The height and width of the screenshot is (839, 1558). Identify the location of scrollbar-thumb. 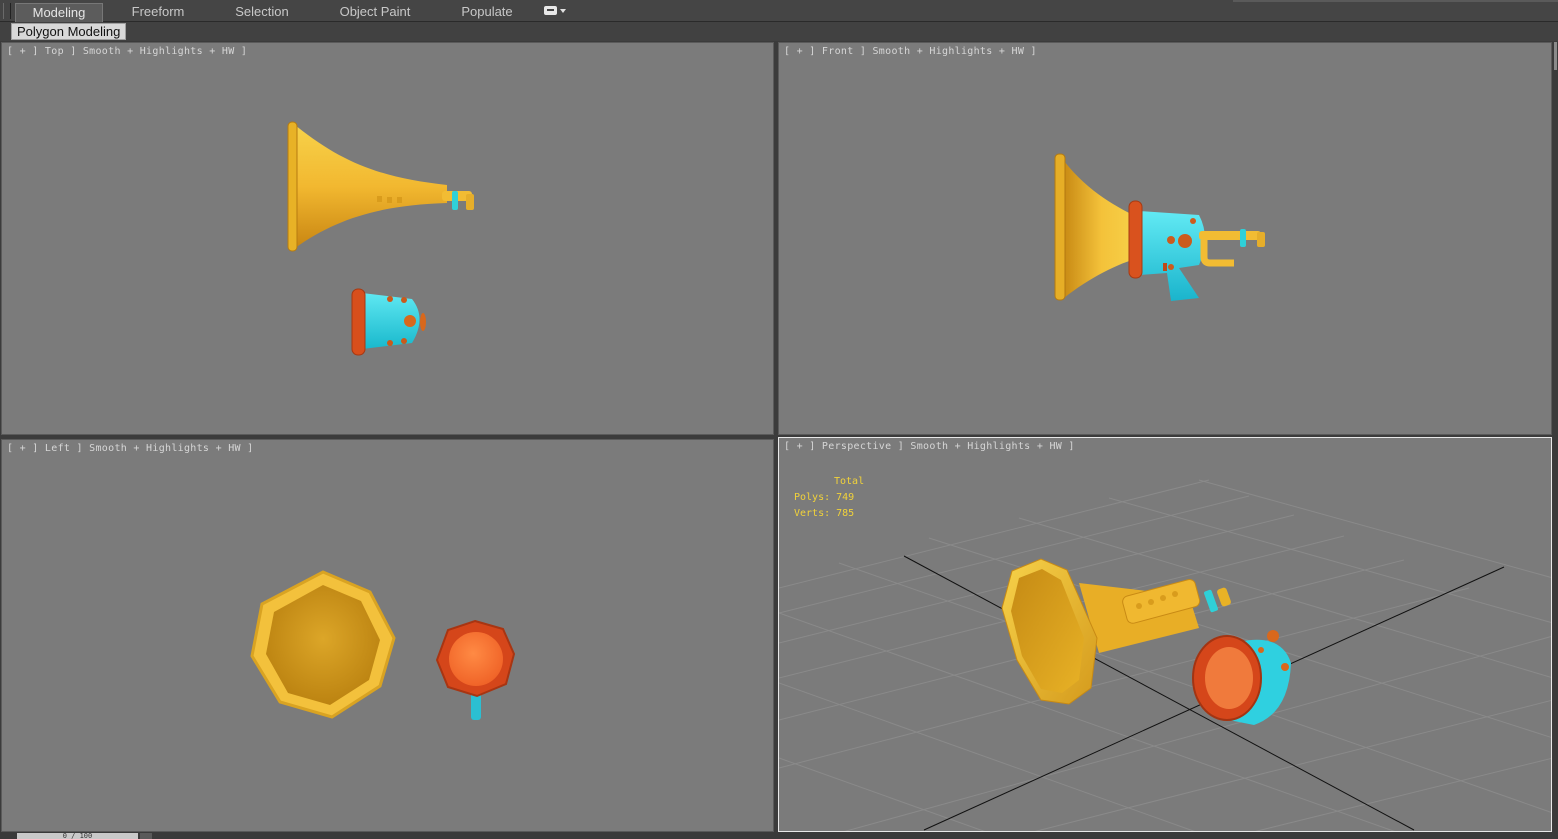
(1555, 56).